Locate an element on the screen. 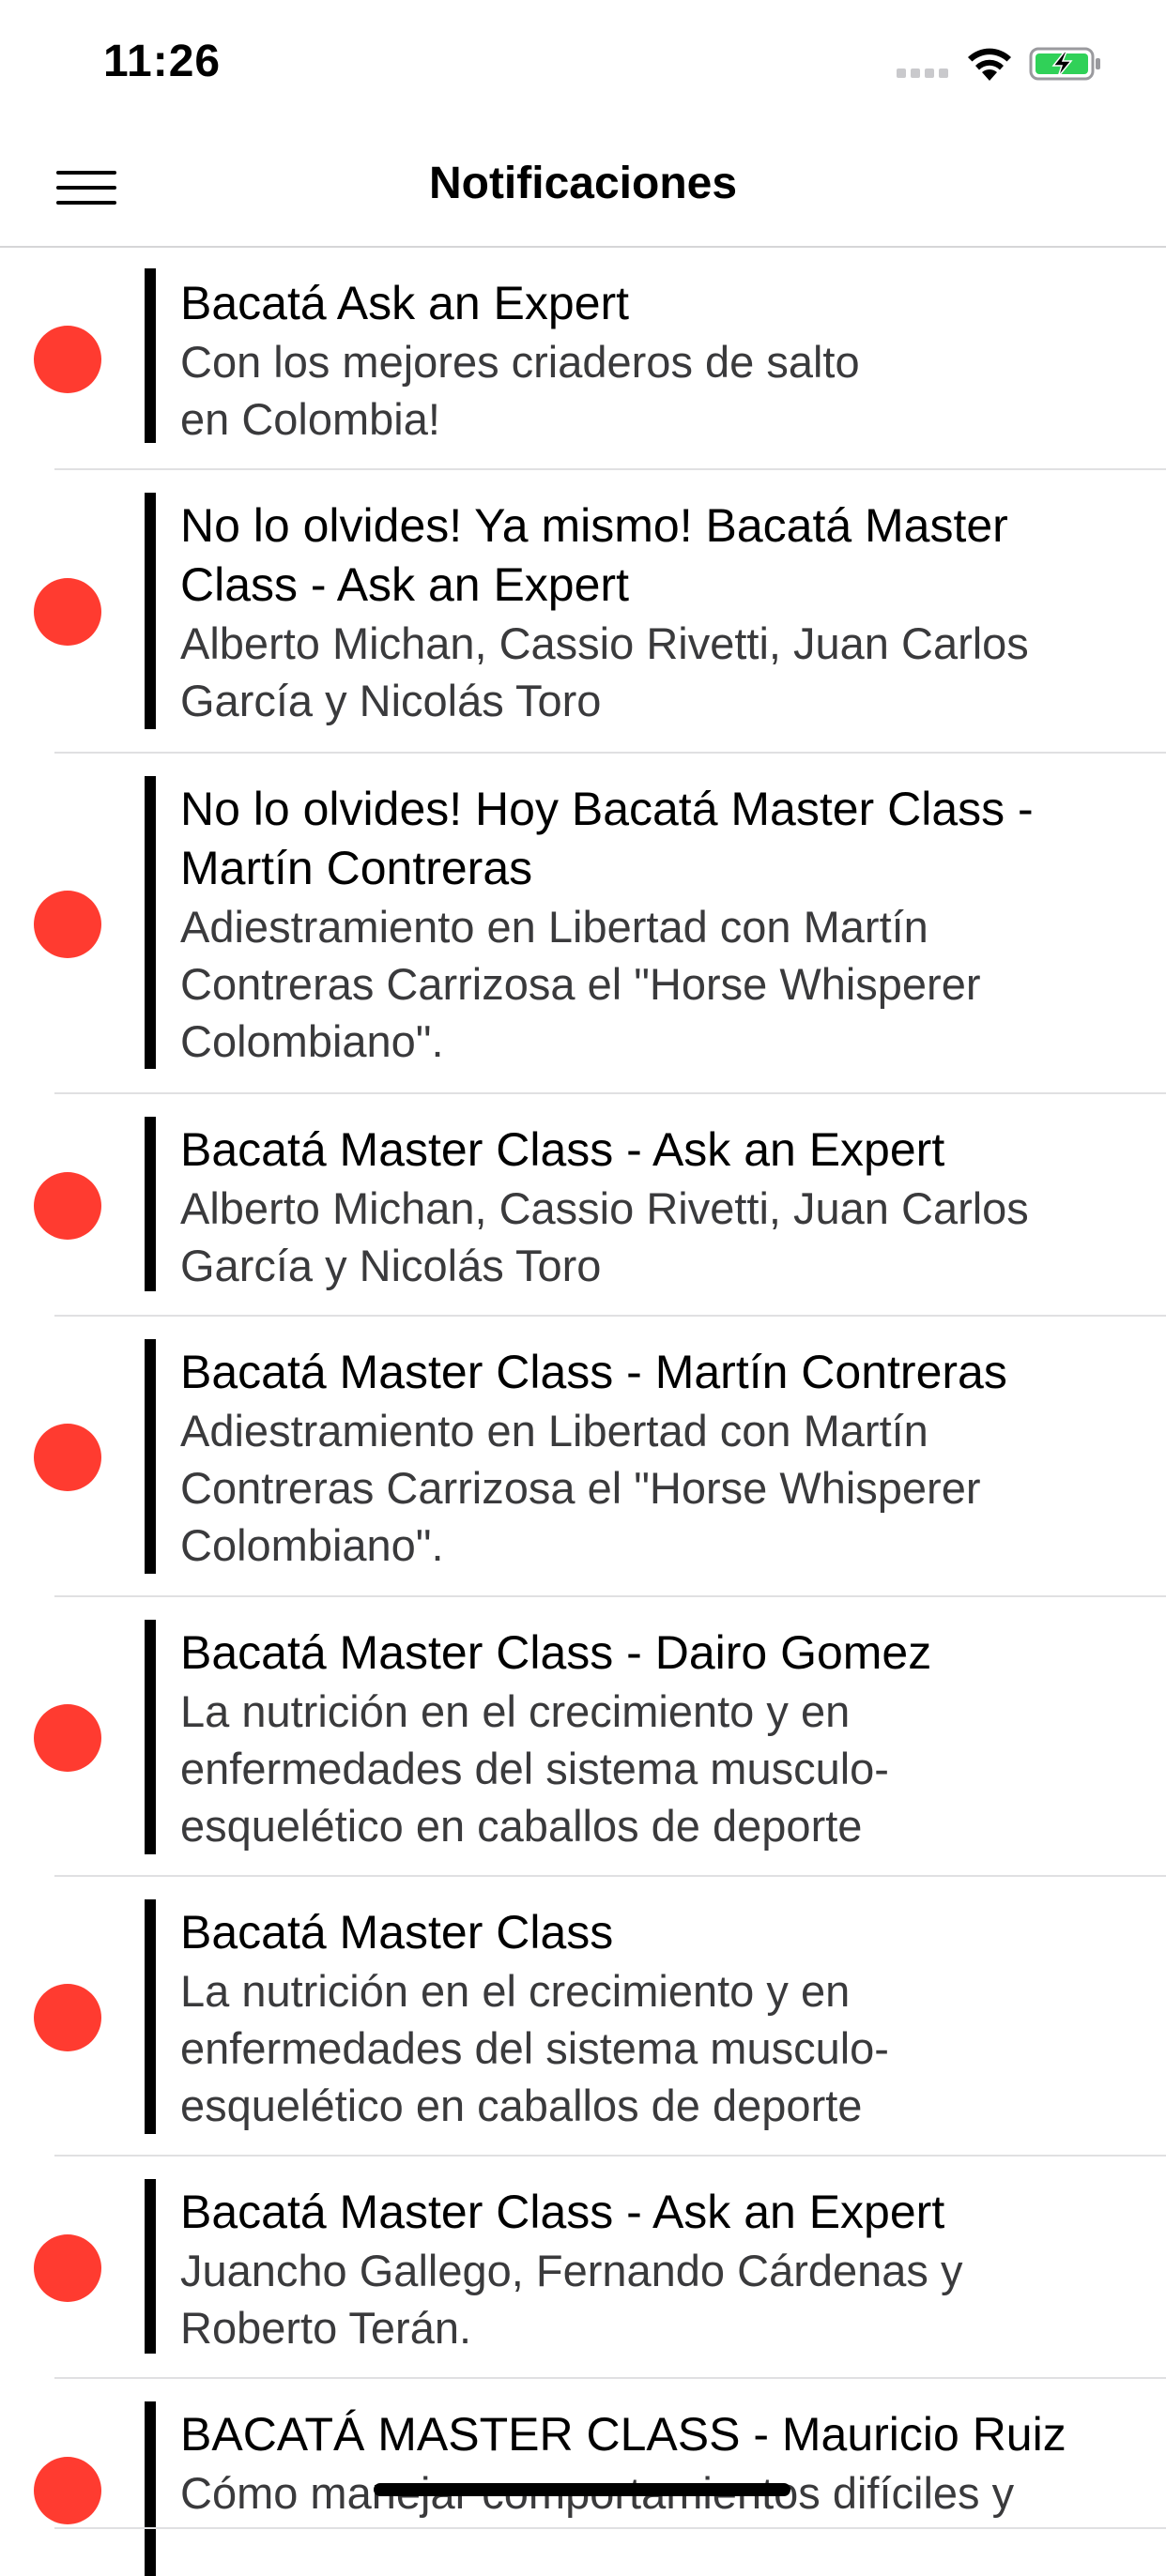 Image resolution: width=1166 pixels, height=2576 pixels. notification-title: BACATÁ MASTER CLASS - Mauricio Ruiz is located at coordinates (623, 2434).